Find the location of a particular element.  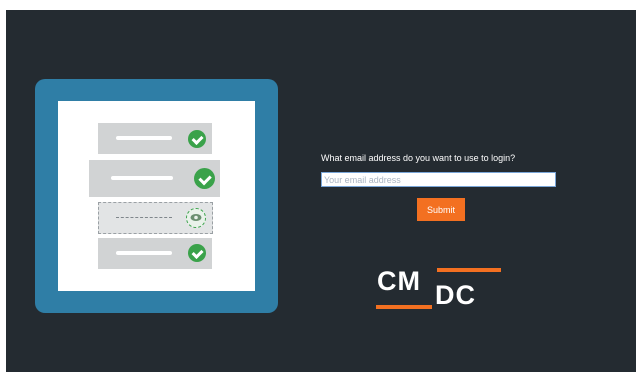

cmdc-logo: CM DC is located at coordinates (438, 290).